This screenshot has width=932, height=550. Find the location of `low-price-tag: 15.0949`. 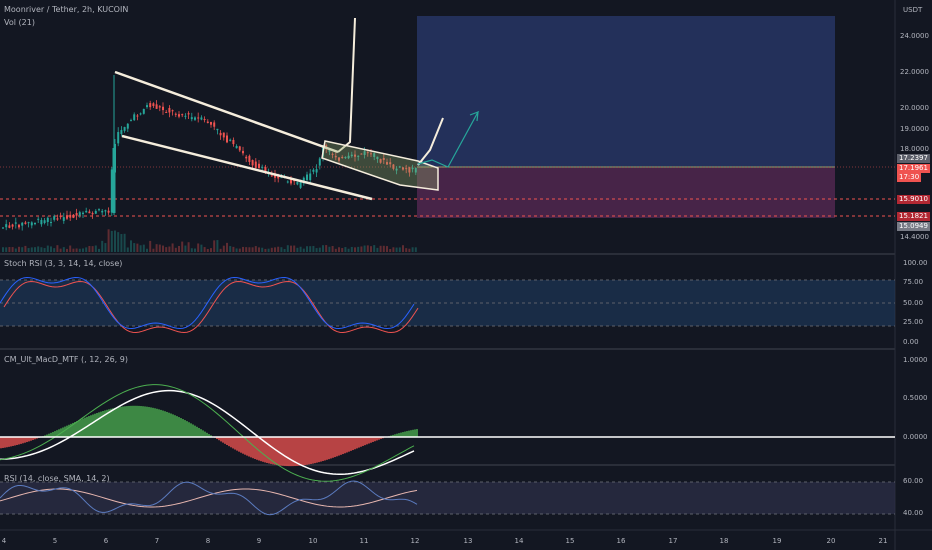

low-price-tag: 15.0949 is located at coordinates (913, 226).